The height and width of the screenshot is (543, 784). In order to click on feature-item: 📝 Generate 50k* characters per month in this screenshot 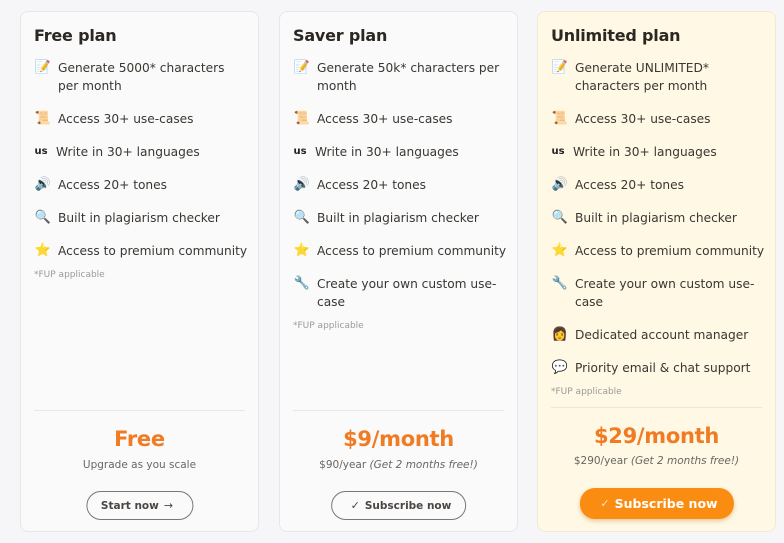, I will do `click(396, 76)`.